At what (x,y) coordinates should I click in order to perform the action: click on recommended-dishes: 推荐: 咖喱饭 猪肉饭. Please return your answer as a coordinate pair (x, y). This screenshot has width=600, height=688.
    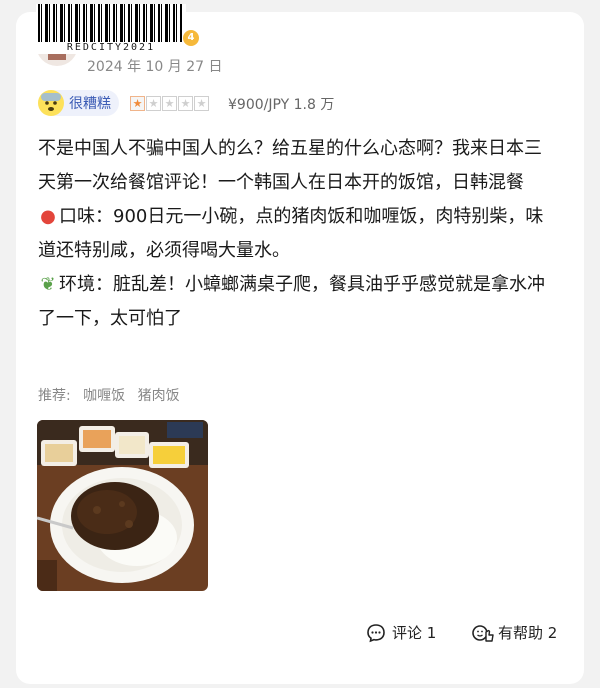
    Looking at the image, I should click on (113, 395).